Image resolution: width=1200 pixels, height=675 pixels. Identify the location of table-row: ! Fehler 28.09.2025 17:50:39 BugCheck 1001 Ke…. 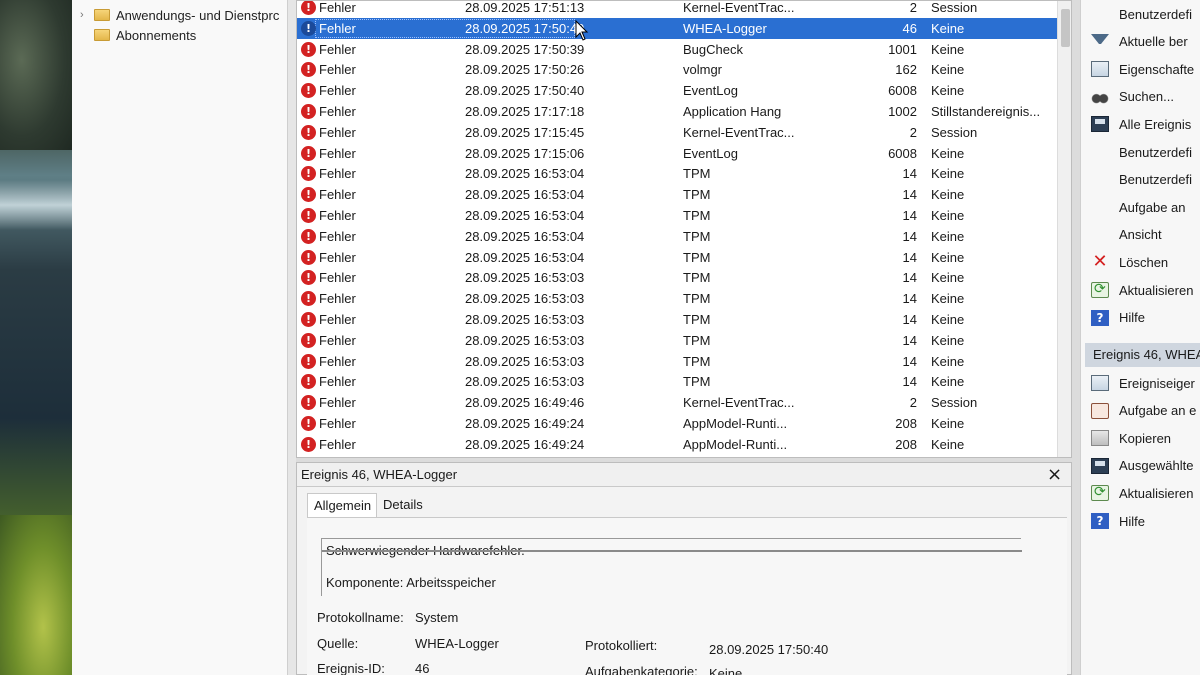
(677, 49).